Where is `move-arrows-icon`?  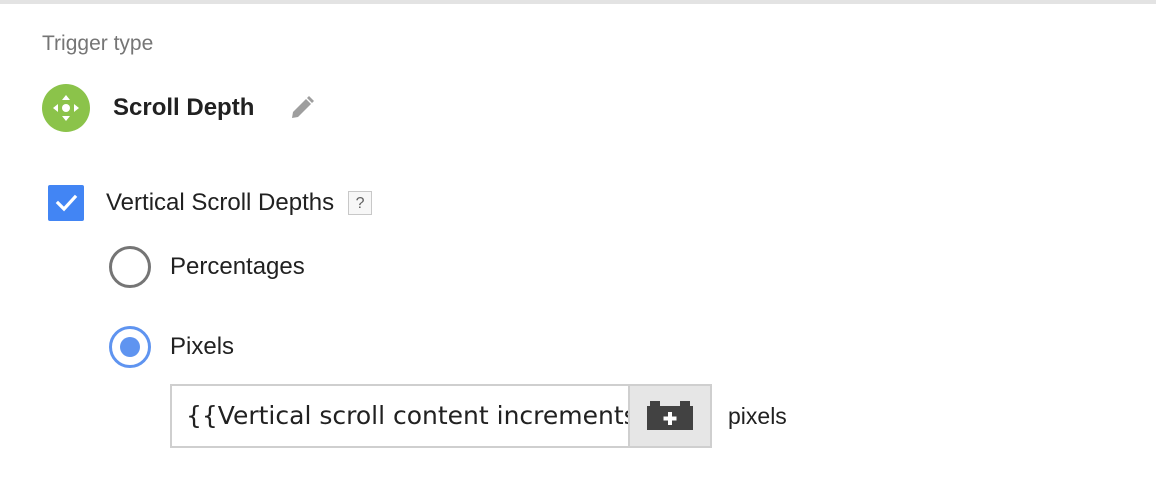
move-arrows-icon is located at coordinates (66, 108).